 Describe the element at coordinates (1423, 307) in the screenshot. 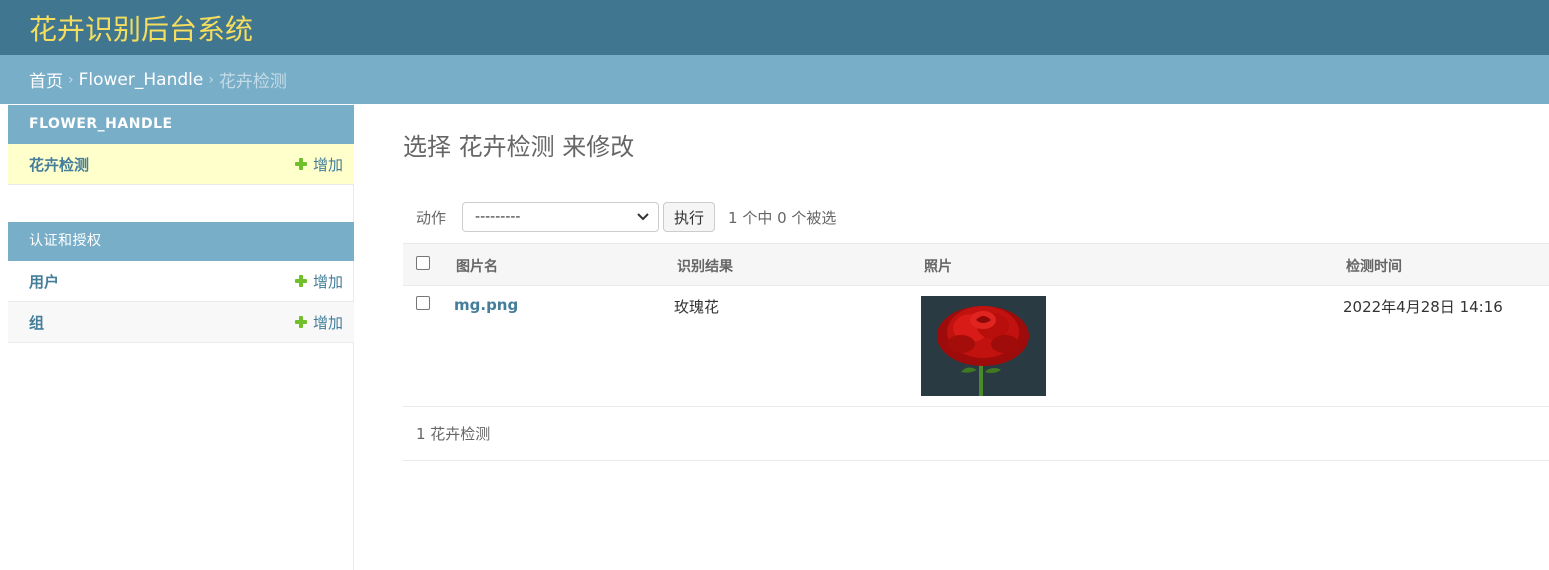

I see `detection-time: 2022年4月28日 14:16` at that location.